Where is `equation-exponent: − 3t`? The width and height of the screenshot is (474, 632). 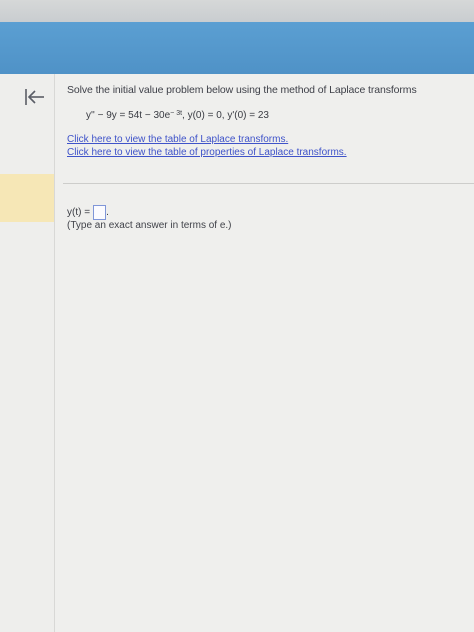 equation-exponent: − 3t is located at coordinates (176, 113).